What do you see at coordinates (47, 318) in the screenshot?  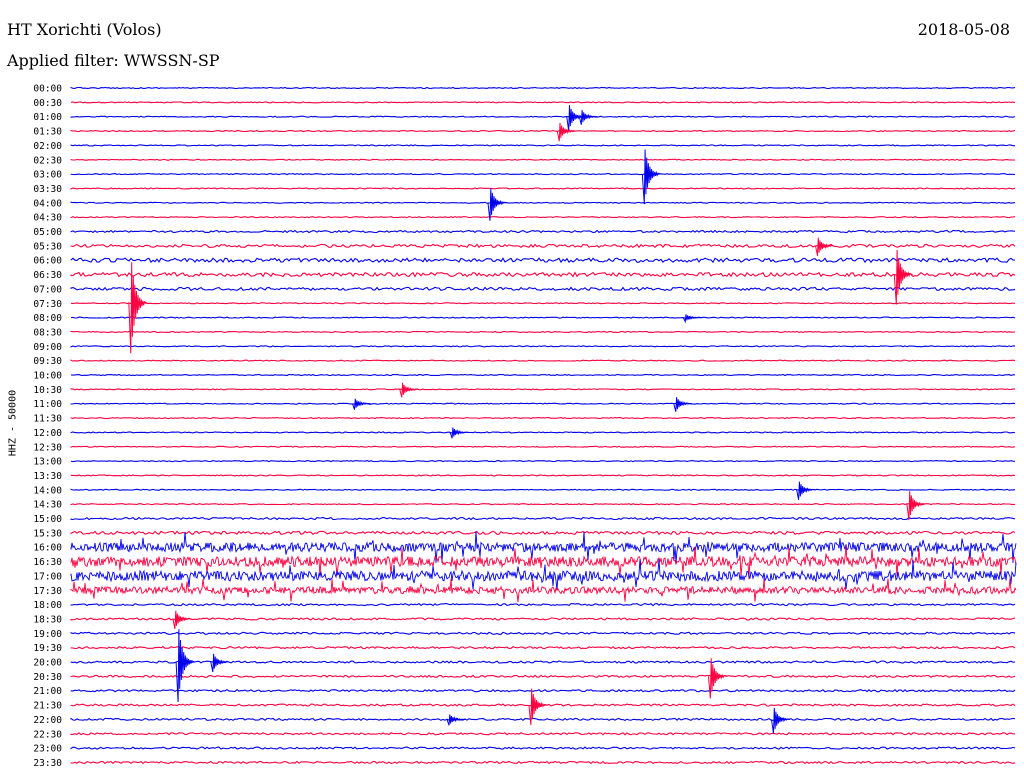 I see `time-label: 08:00` at bounding box center [47, 318].